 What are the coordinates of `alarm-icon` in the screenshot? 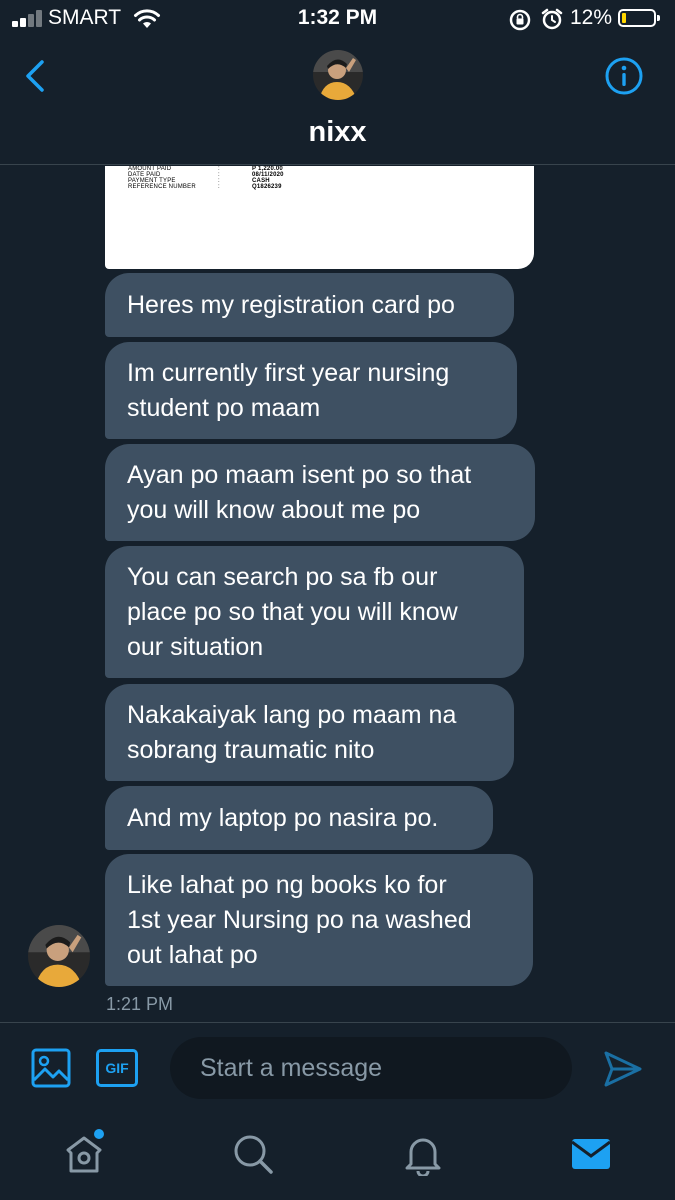 It's located at (552, 19).